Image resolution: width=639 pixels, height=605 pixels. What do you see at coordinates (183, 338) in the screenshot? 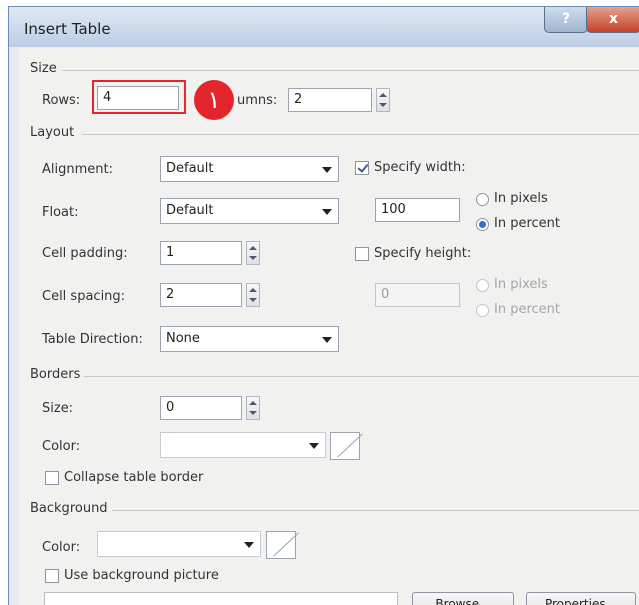
I see `table-direction-value: None` at bounding box center [183, 338].